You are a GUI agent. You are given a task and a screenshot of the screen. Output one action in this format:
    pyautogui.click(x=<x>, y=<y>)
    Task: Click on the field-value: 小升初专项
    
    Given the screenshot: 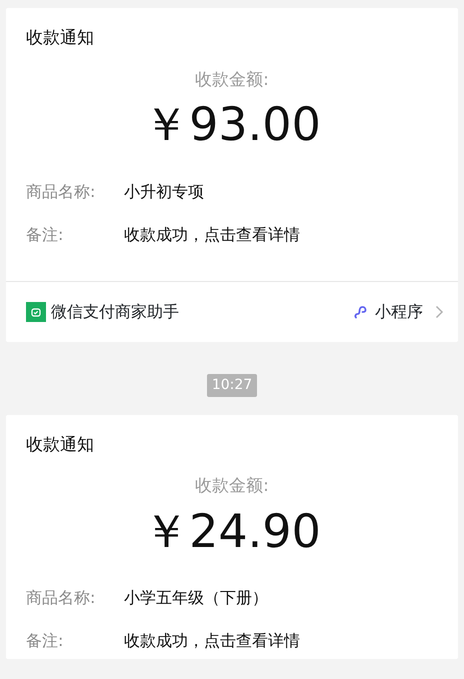 What is the action you would take?
    pyautogui.click(x=164, y=191)
    